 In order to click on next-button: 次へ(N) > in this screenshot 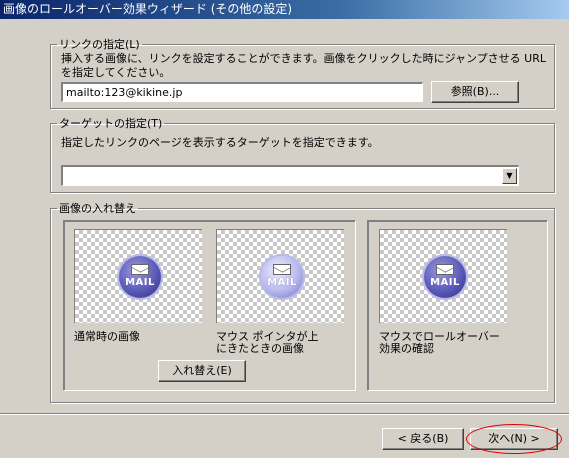, I will do `click(514, 439)`.